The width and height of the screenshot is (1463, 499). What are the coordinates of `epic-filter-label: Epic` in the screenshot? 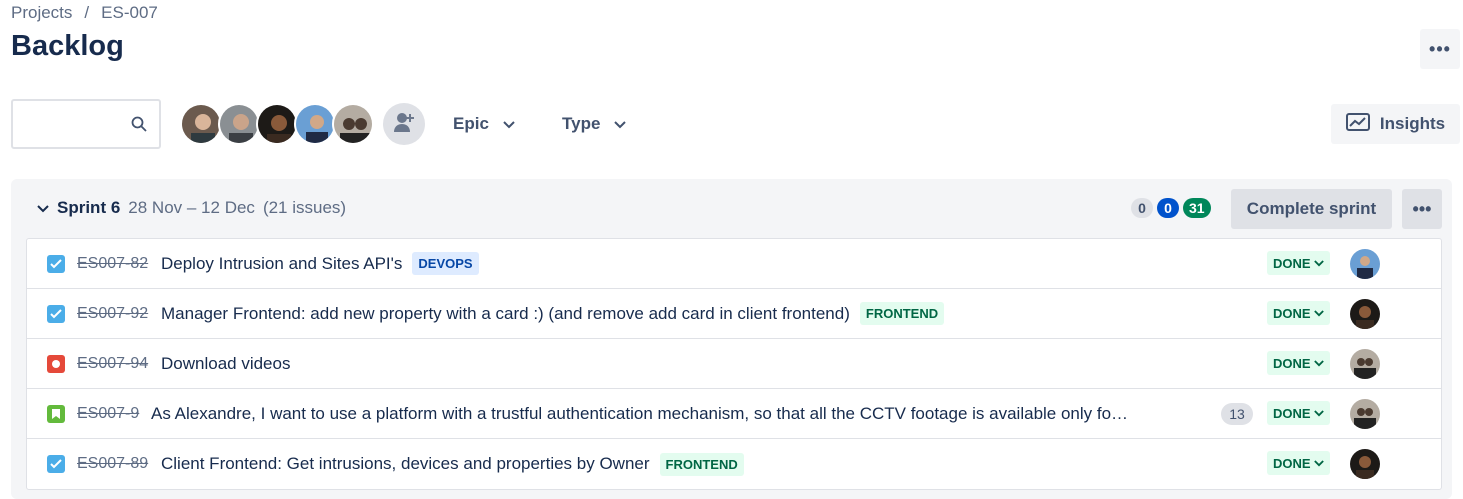 It's located at (471, 123).